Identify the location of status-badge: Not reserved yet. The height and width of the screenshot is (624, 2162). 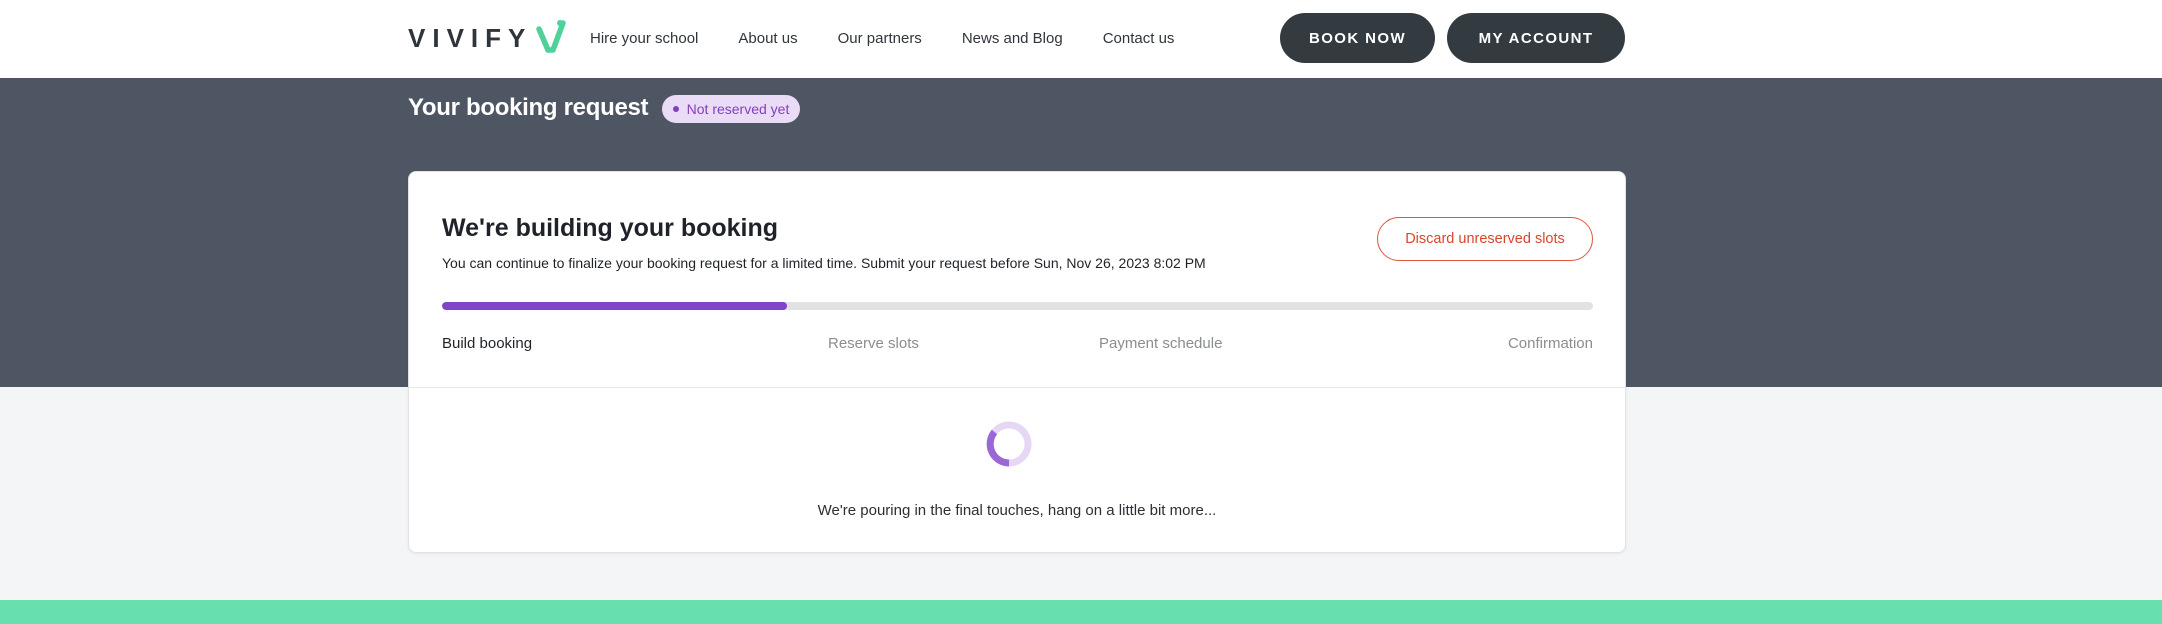
(731, 109).